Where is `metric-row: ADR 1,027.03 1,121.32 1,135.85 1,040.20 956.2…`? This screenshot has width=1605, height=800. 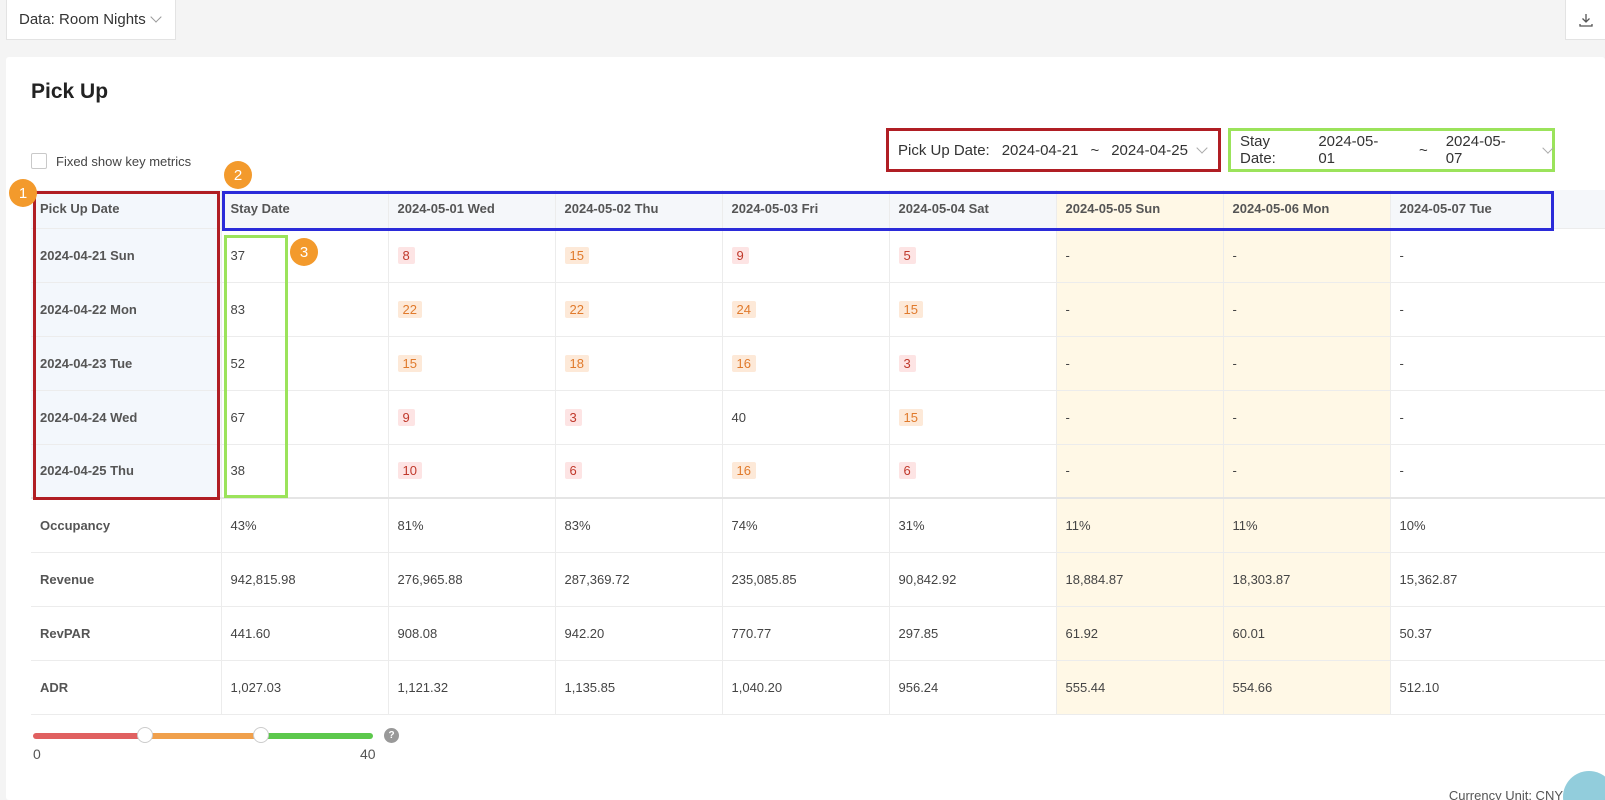
metric-row: ADR 1,027.03 1,121.32 1,135.85 1,040.20 956.2… is located at coordinates (818, 687).